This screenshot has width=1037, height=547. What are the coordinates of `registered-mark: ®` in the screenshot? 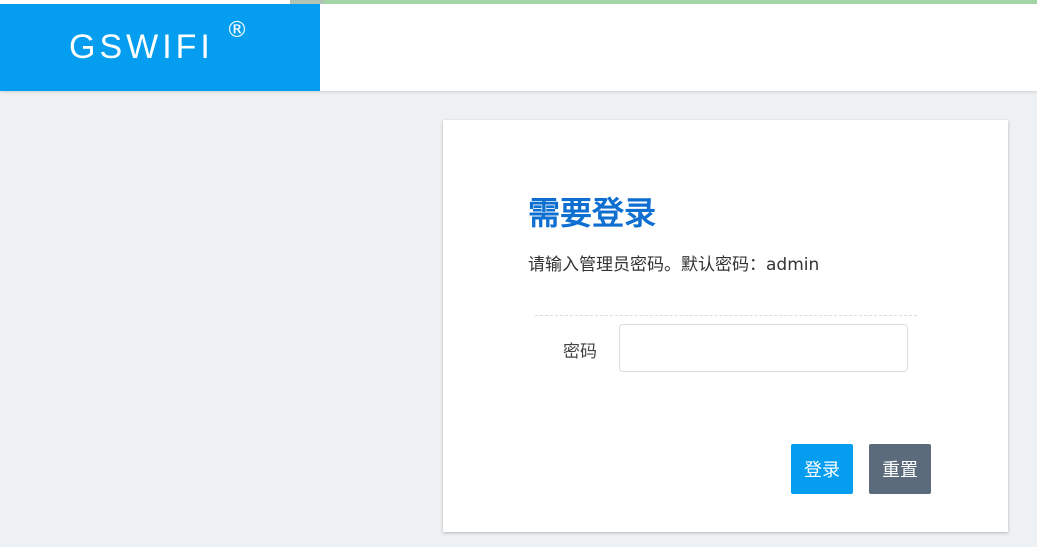 It's located at (237, 30).